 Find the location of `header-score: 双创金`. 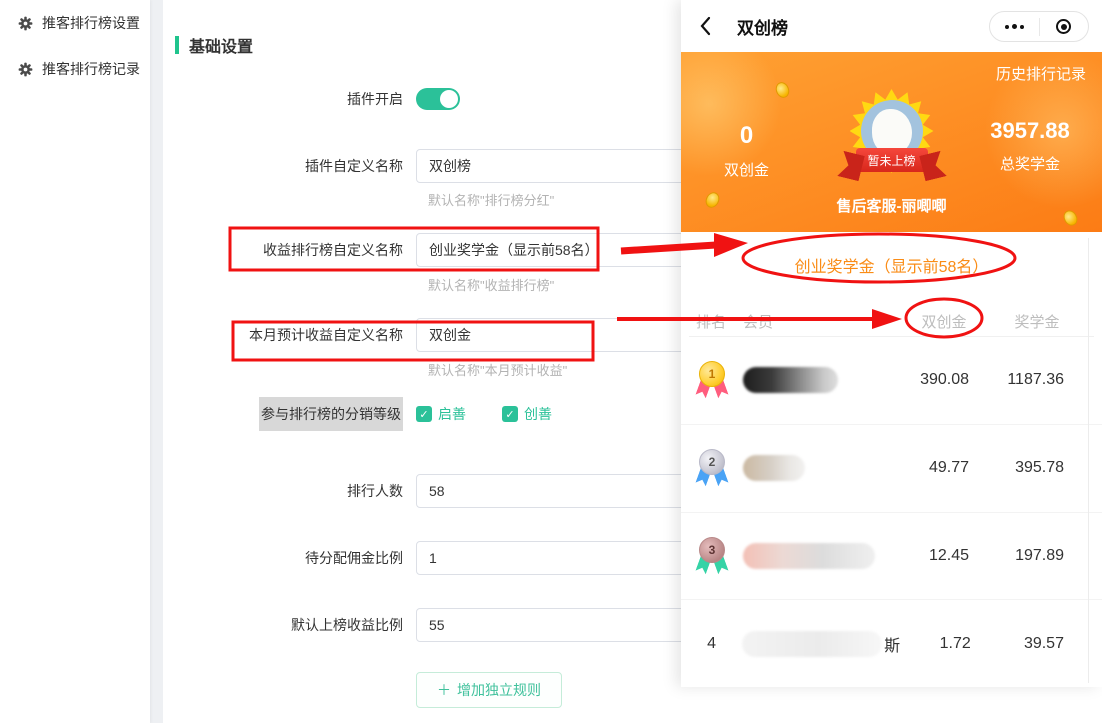

header-score: 双创金 is located at coordinates (944, 322).